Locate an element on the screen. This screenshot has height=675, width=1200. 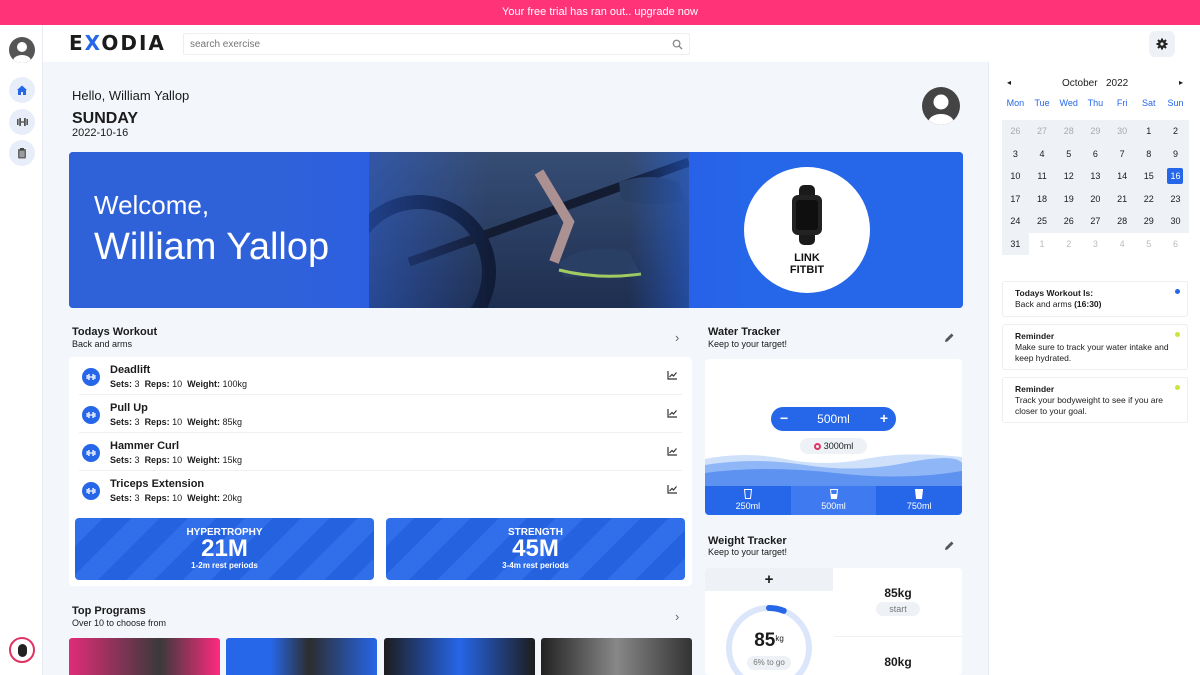
next-month-arrow-icon: ▸ is located at coordinates (1181, 82).